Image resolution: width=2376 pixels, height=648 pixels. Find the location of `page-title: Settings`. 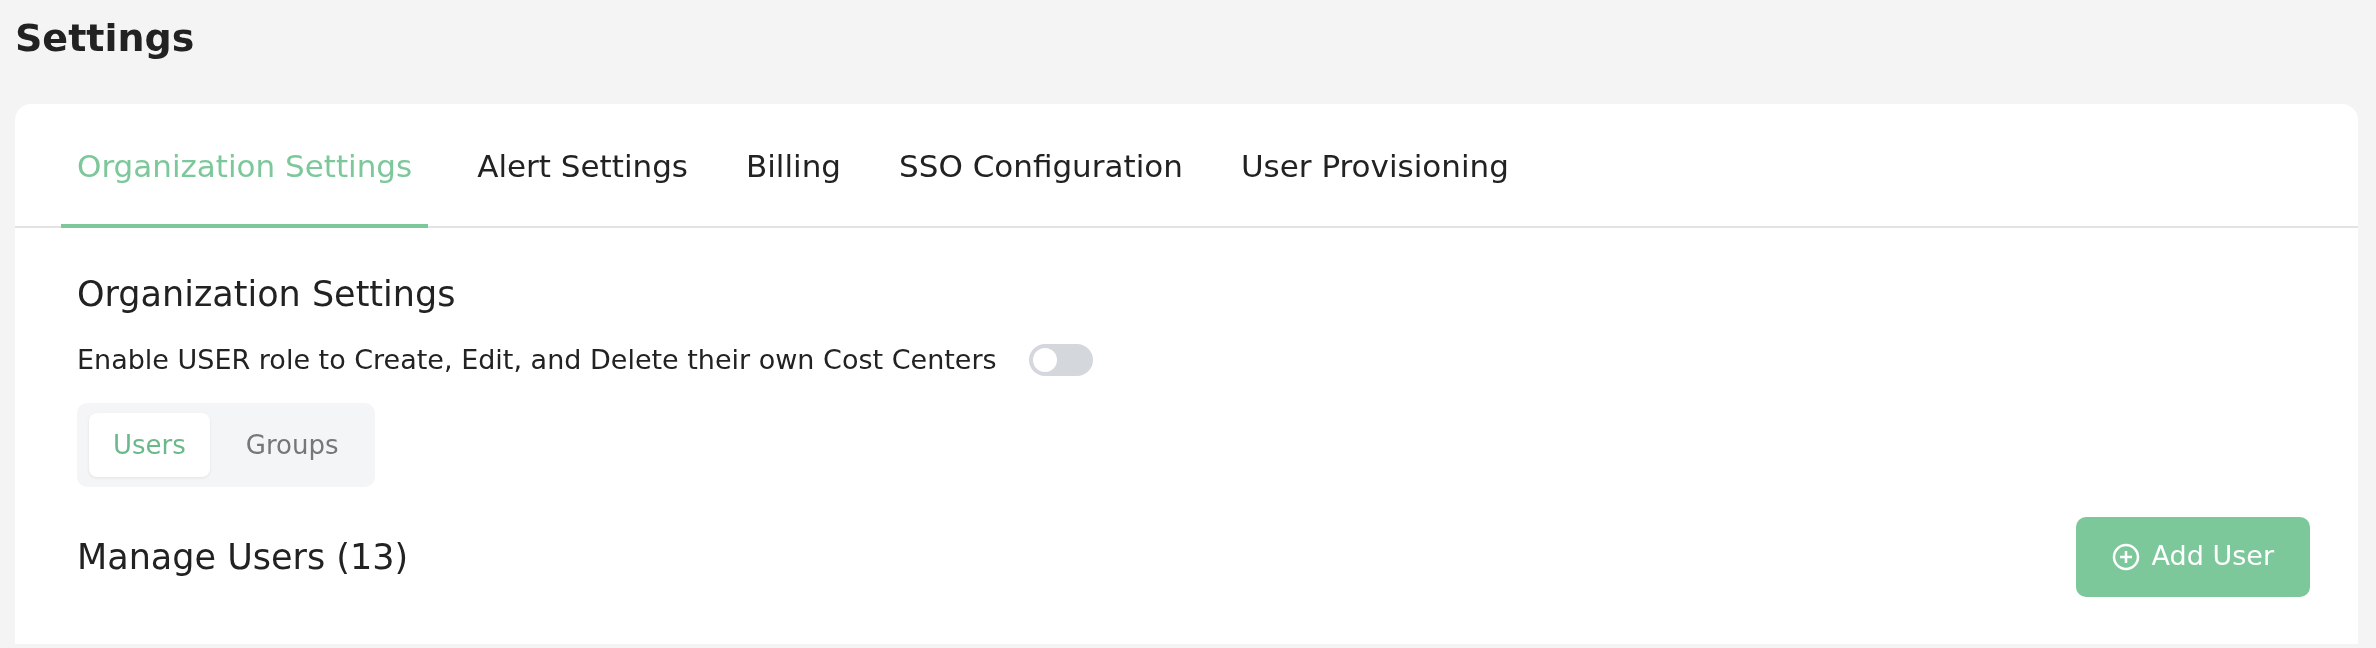

page-title: Settings is located at coordinates (105, 38).